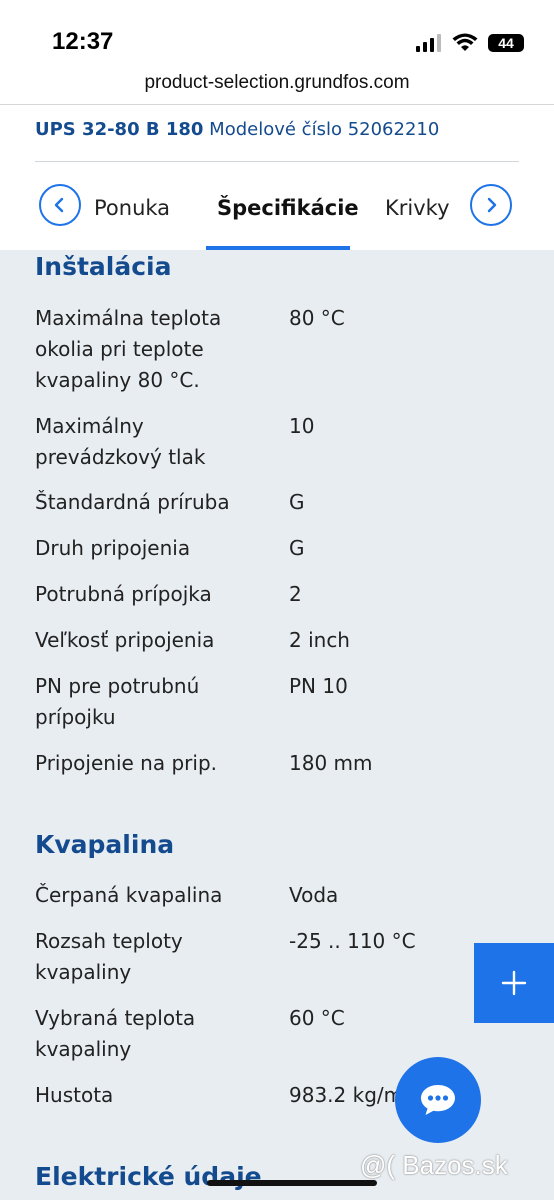 This screenshot has height=1200, width=554. I want to click on spec-value: 180 mm, so click(331, 763).